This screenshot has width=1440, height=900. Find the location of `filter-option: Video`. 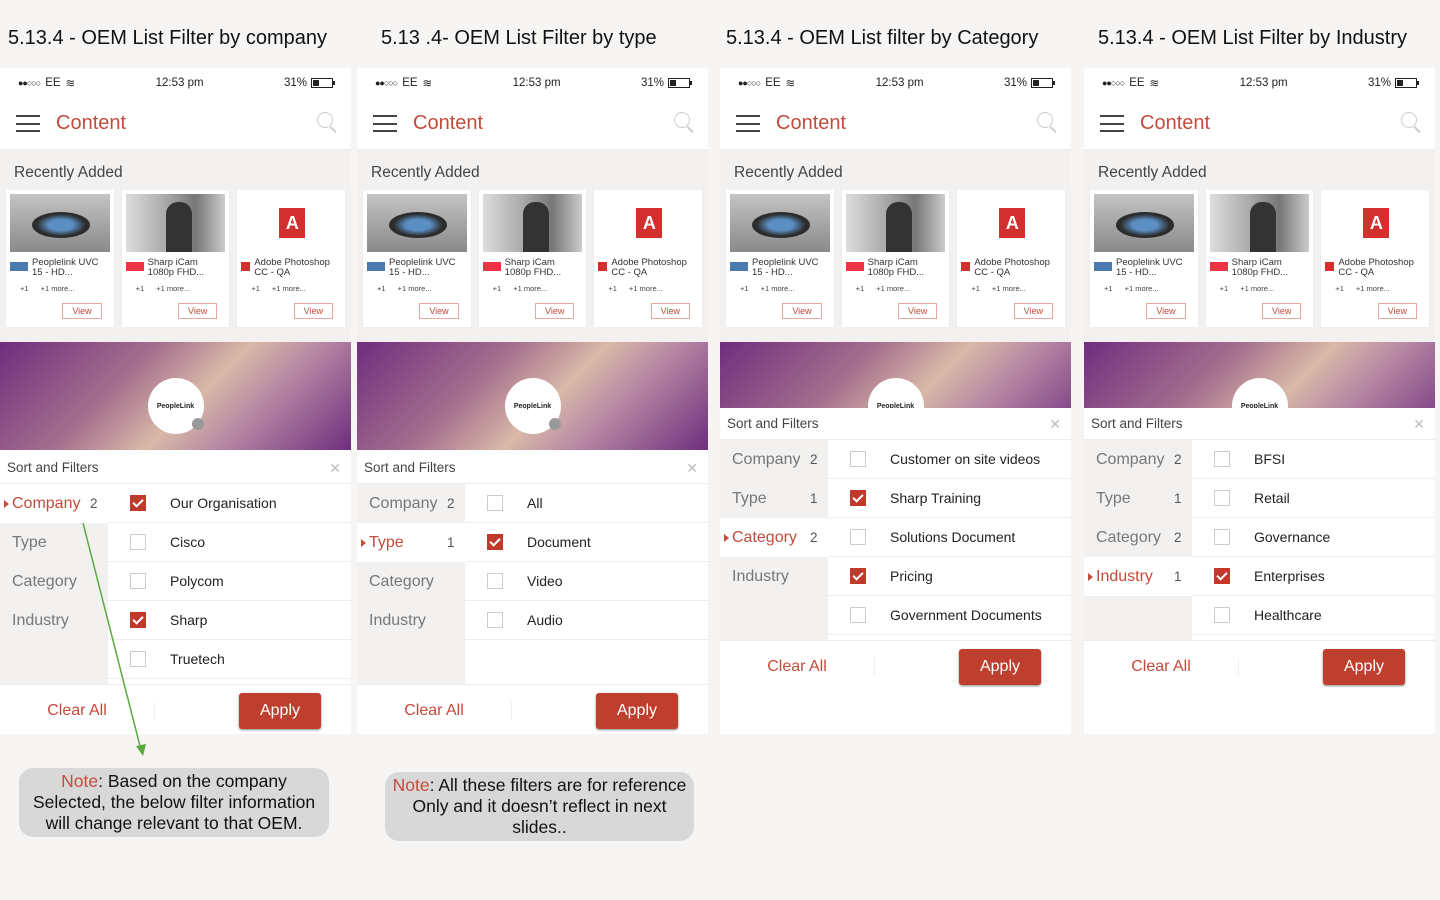

filter-option: Video is located at coordinates (586, 581).